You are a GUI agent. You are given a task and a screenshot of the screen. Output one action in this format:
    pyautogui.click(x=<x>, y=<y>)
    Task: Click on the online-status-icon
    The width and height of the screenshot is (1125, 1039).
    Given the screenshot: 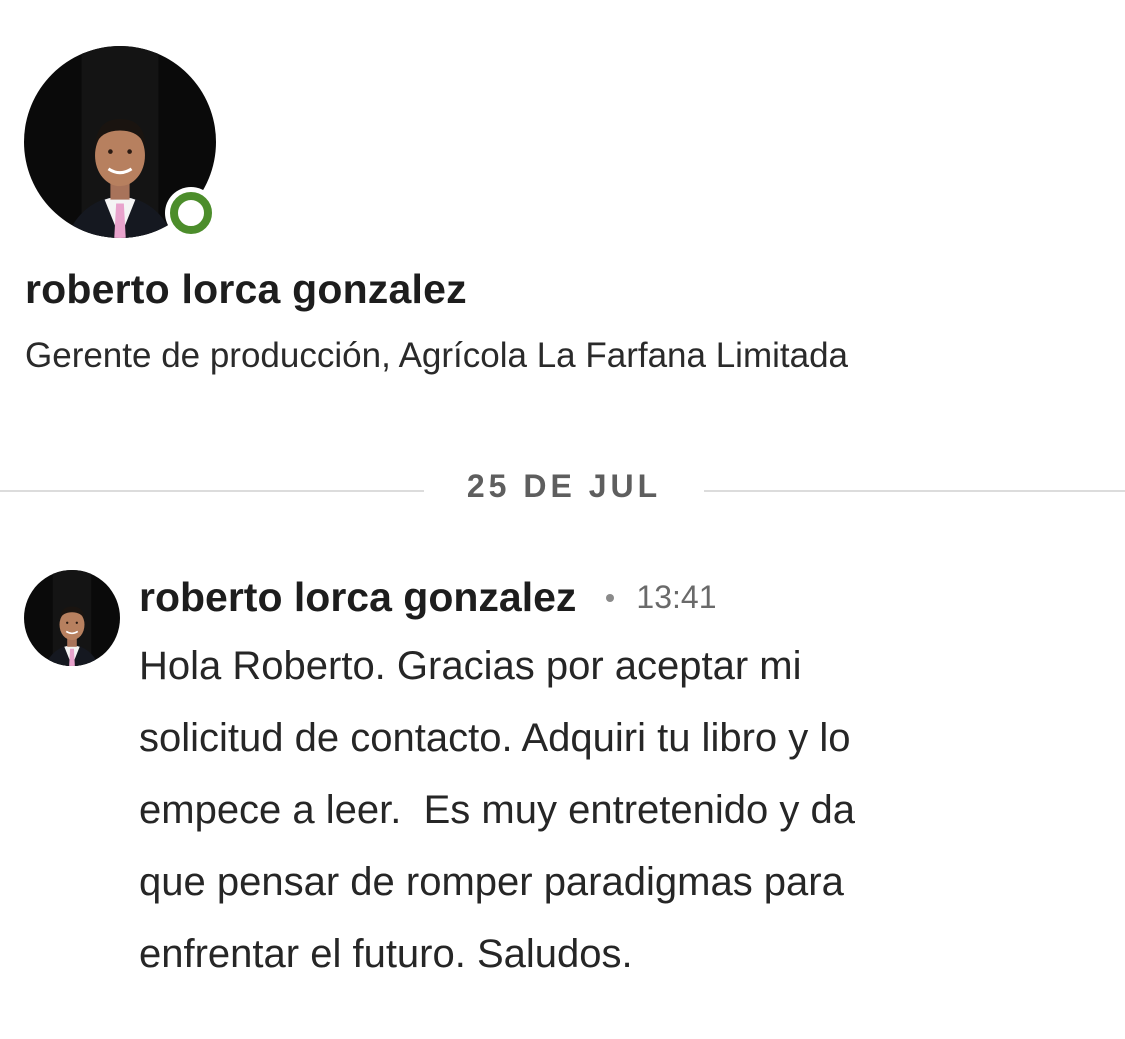 What is the action you would take?
    pyautogui.click(x=191, y=213)
    